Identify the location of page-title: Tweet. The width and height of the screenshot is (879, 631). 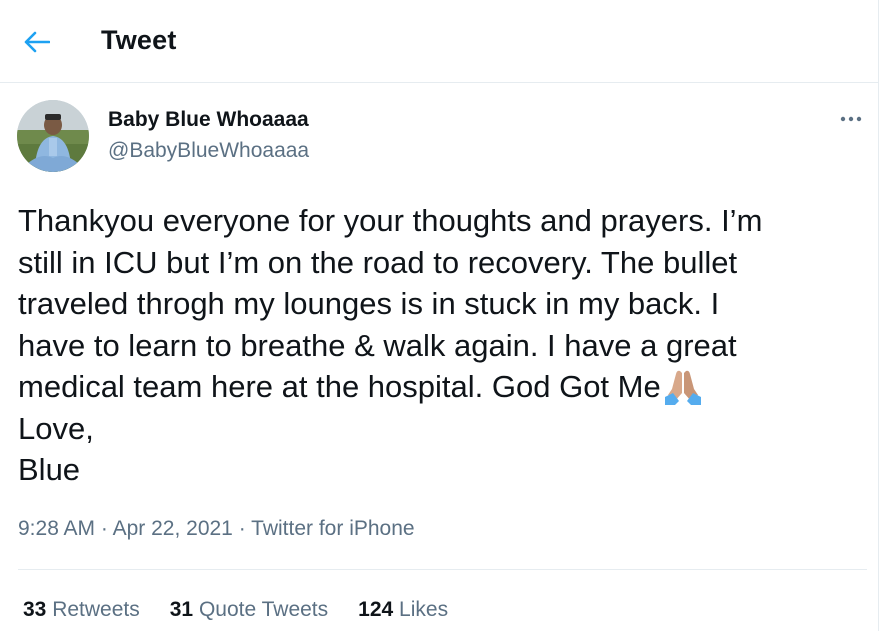
(139, 40).